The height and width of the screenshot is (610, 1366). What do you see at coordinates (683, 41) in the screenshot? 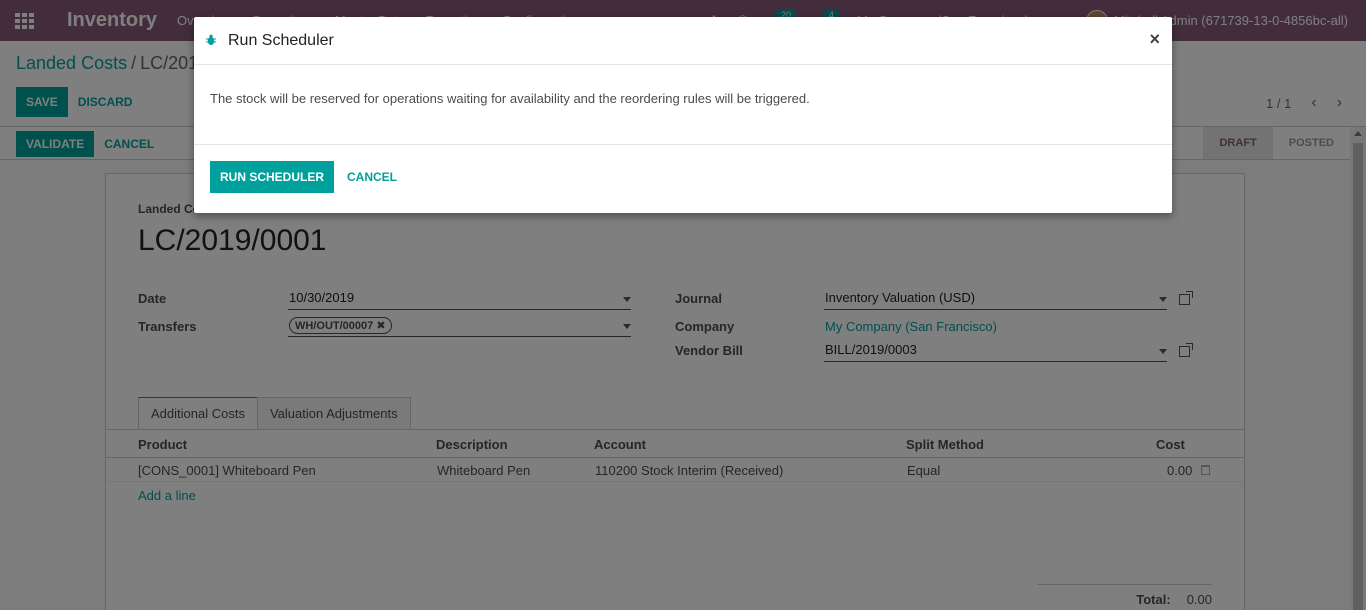
I see `modal-header: Run Scheduler ×` at bounding box center [683, 41].